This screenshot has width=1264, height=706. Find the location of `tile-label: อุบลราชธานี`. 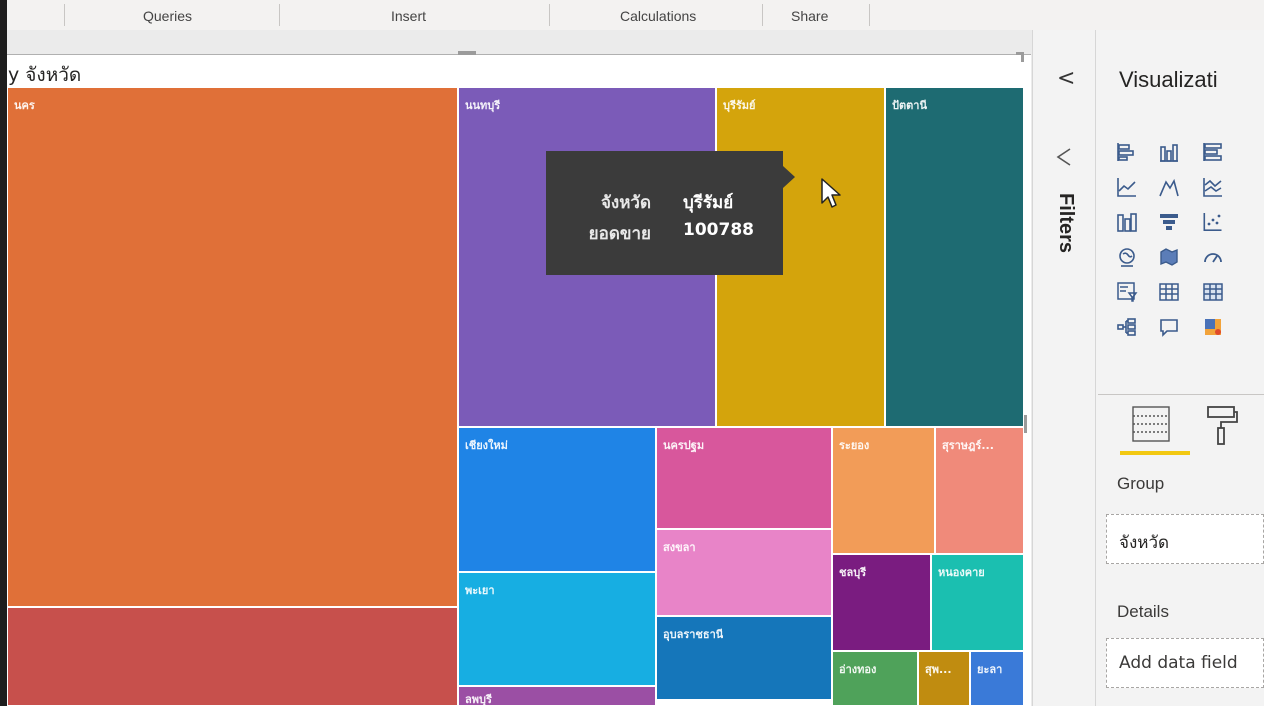

tile-label: อุบลราชธานี is located at coordinates (693, 634).